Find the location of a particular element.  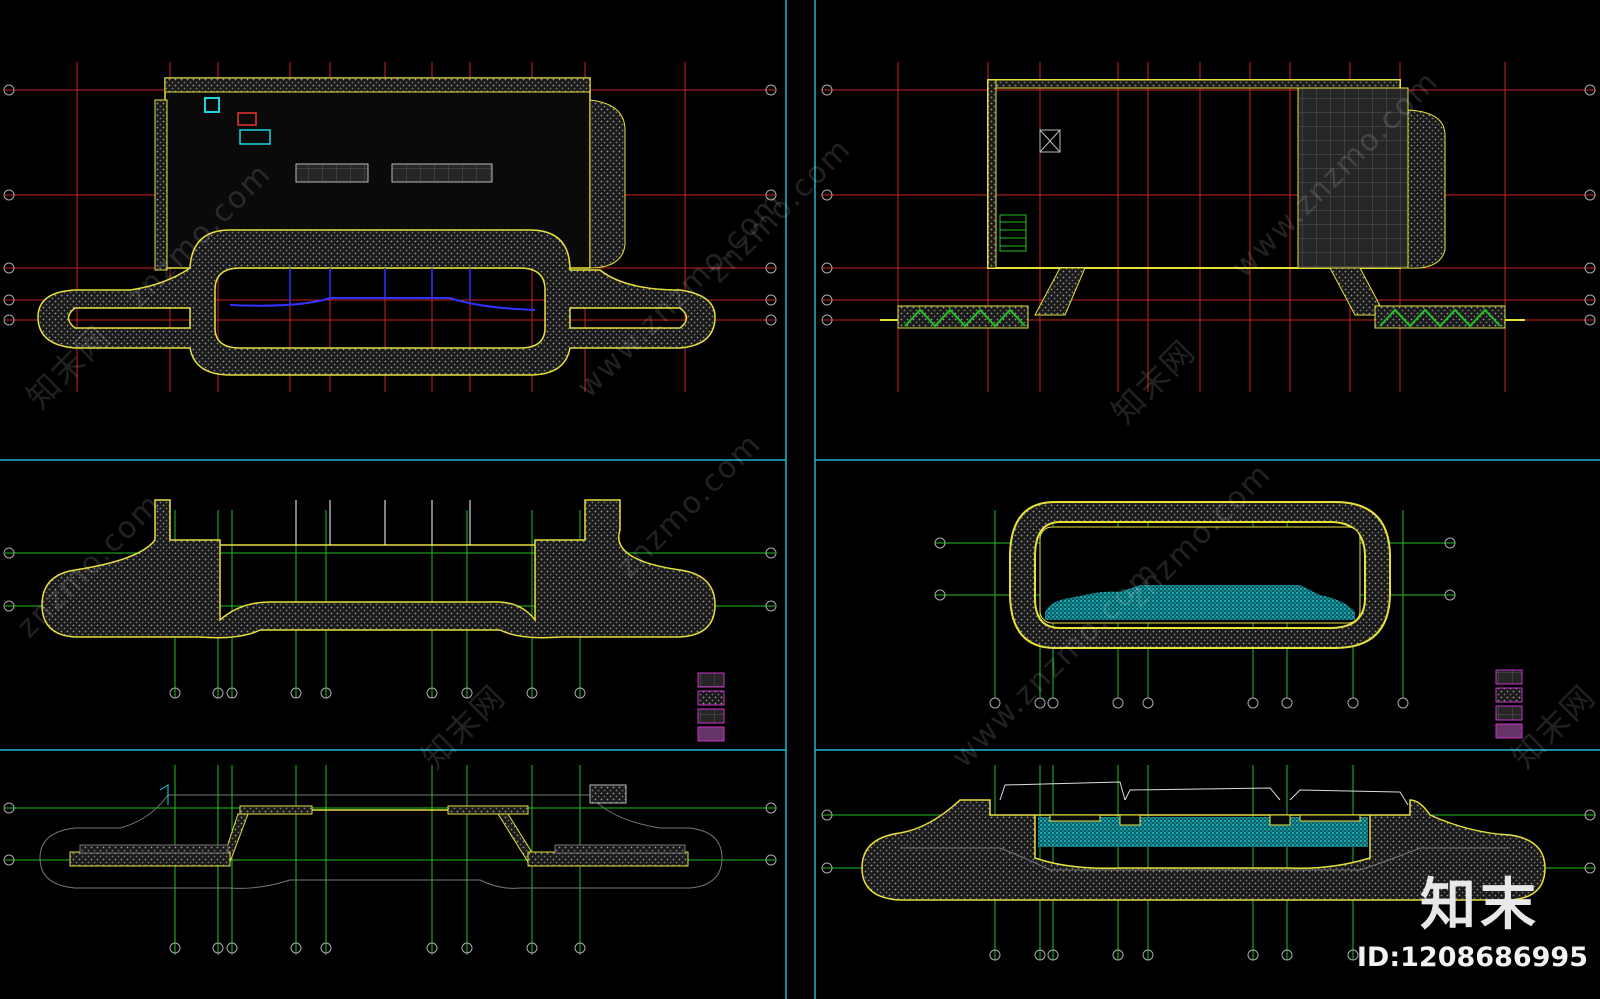

legend-swatches is located at coordinates (711, 707).